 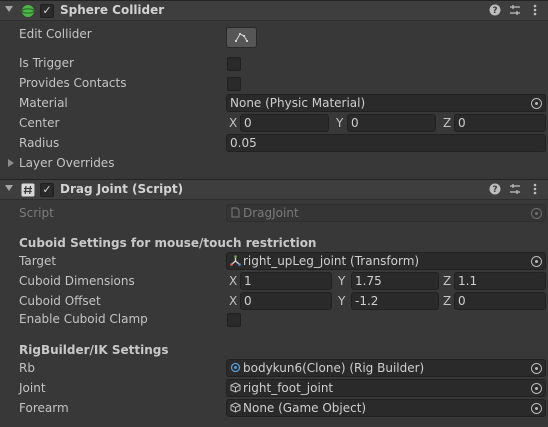 I want to click on rb-label: Rb, so click(x=27, y=368).